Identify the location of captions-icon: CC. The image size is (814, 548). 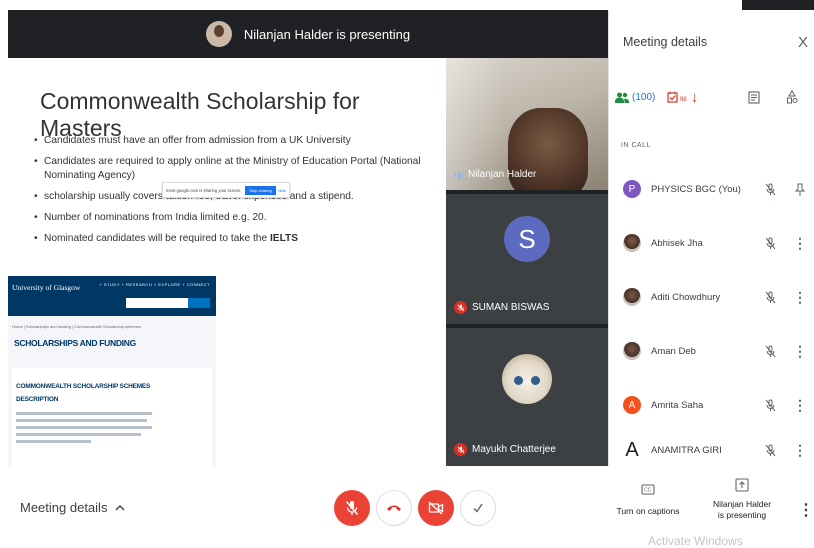
(648, 491).